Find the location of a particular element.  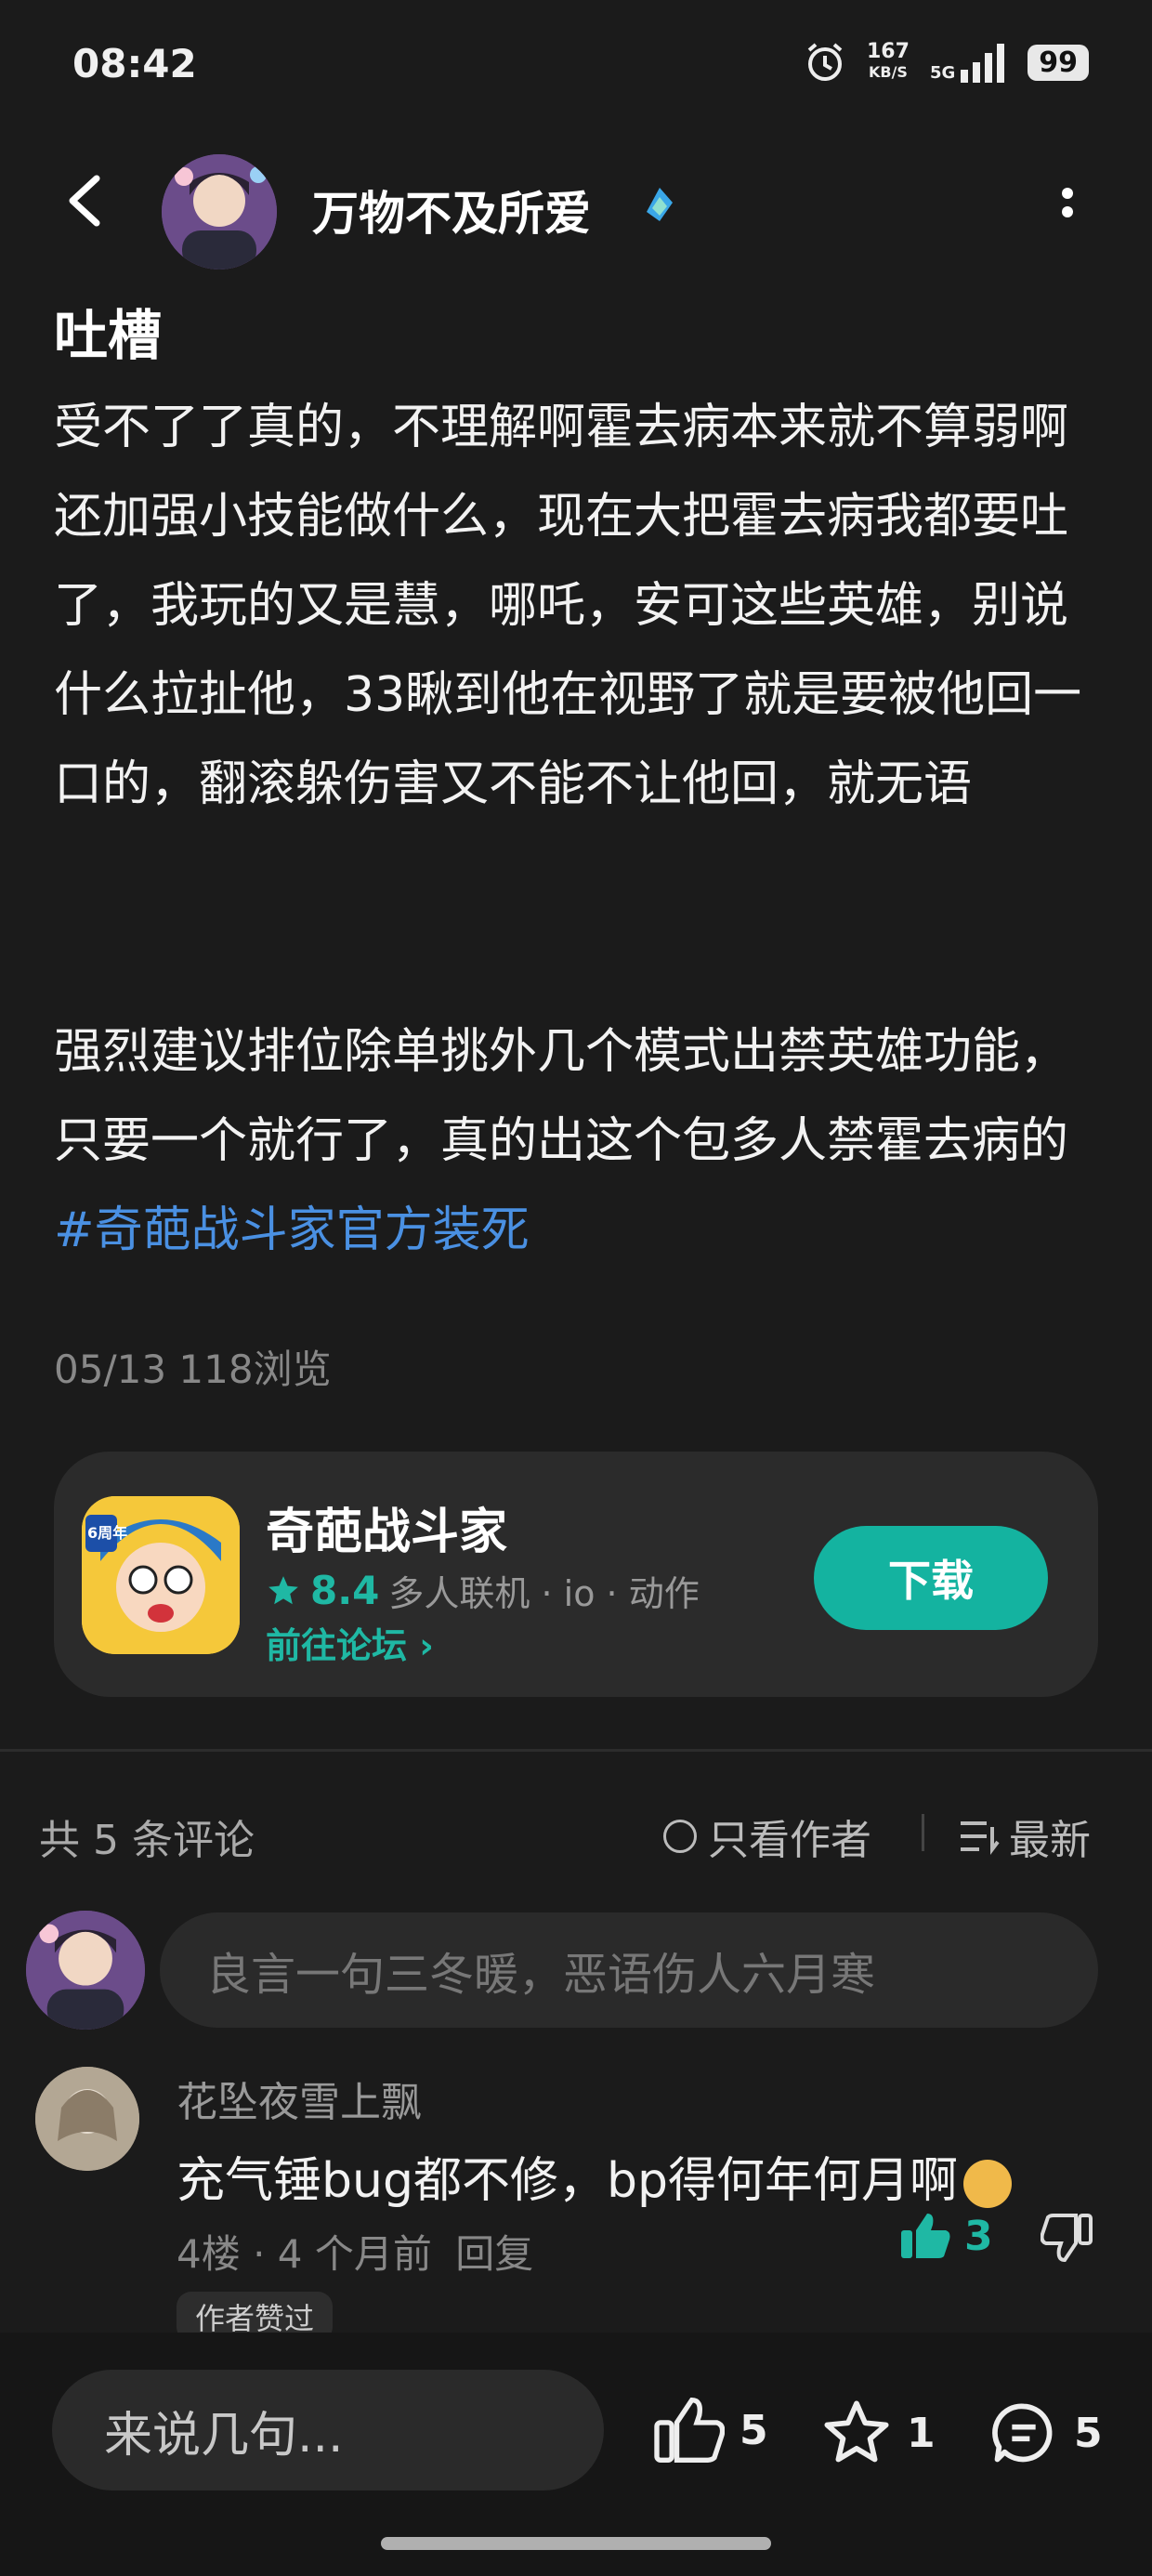

chevron-right-icon: › is located at coordinates (426, 1645).